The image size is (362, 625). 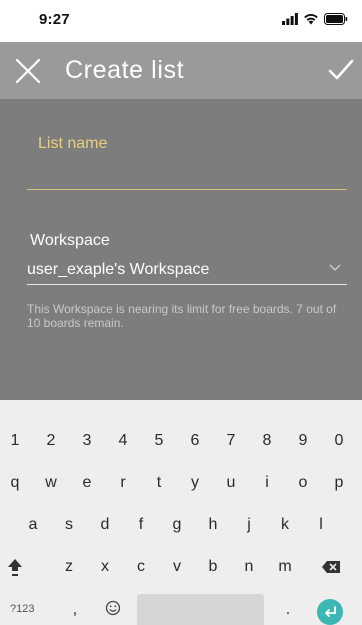 I want to click on signal-icon, so click(x=290, y=19).